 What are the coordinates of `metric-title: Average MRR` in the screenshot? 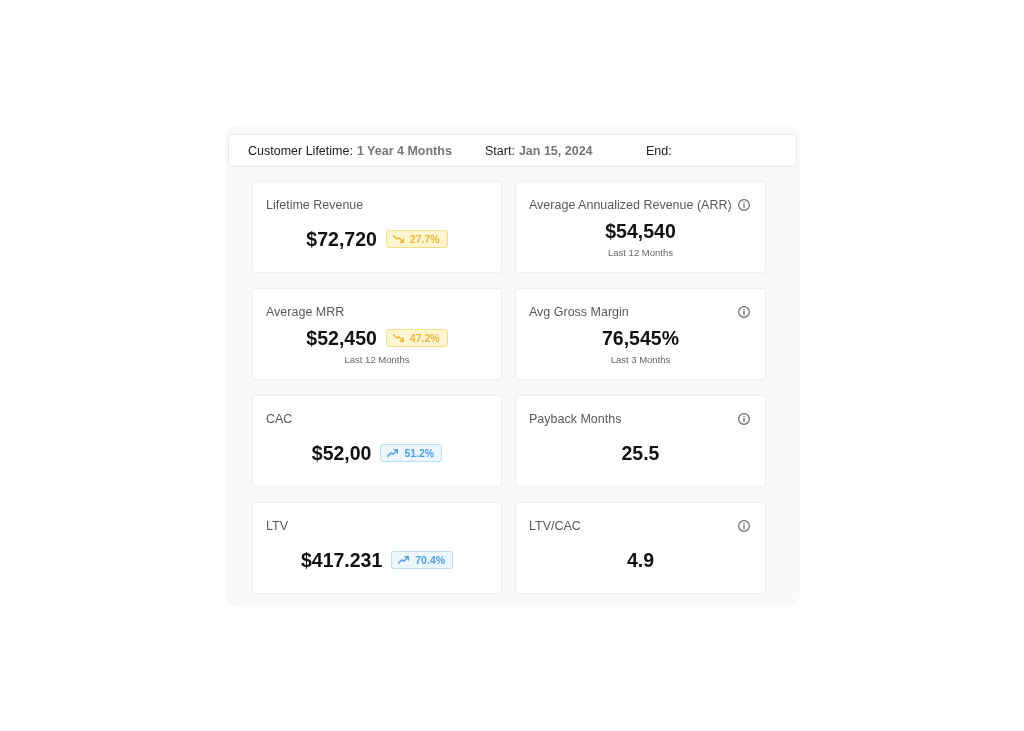 It's located at (305, 312).